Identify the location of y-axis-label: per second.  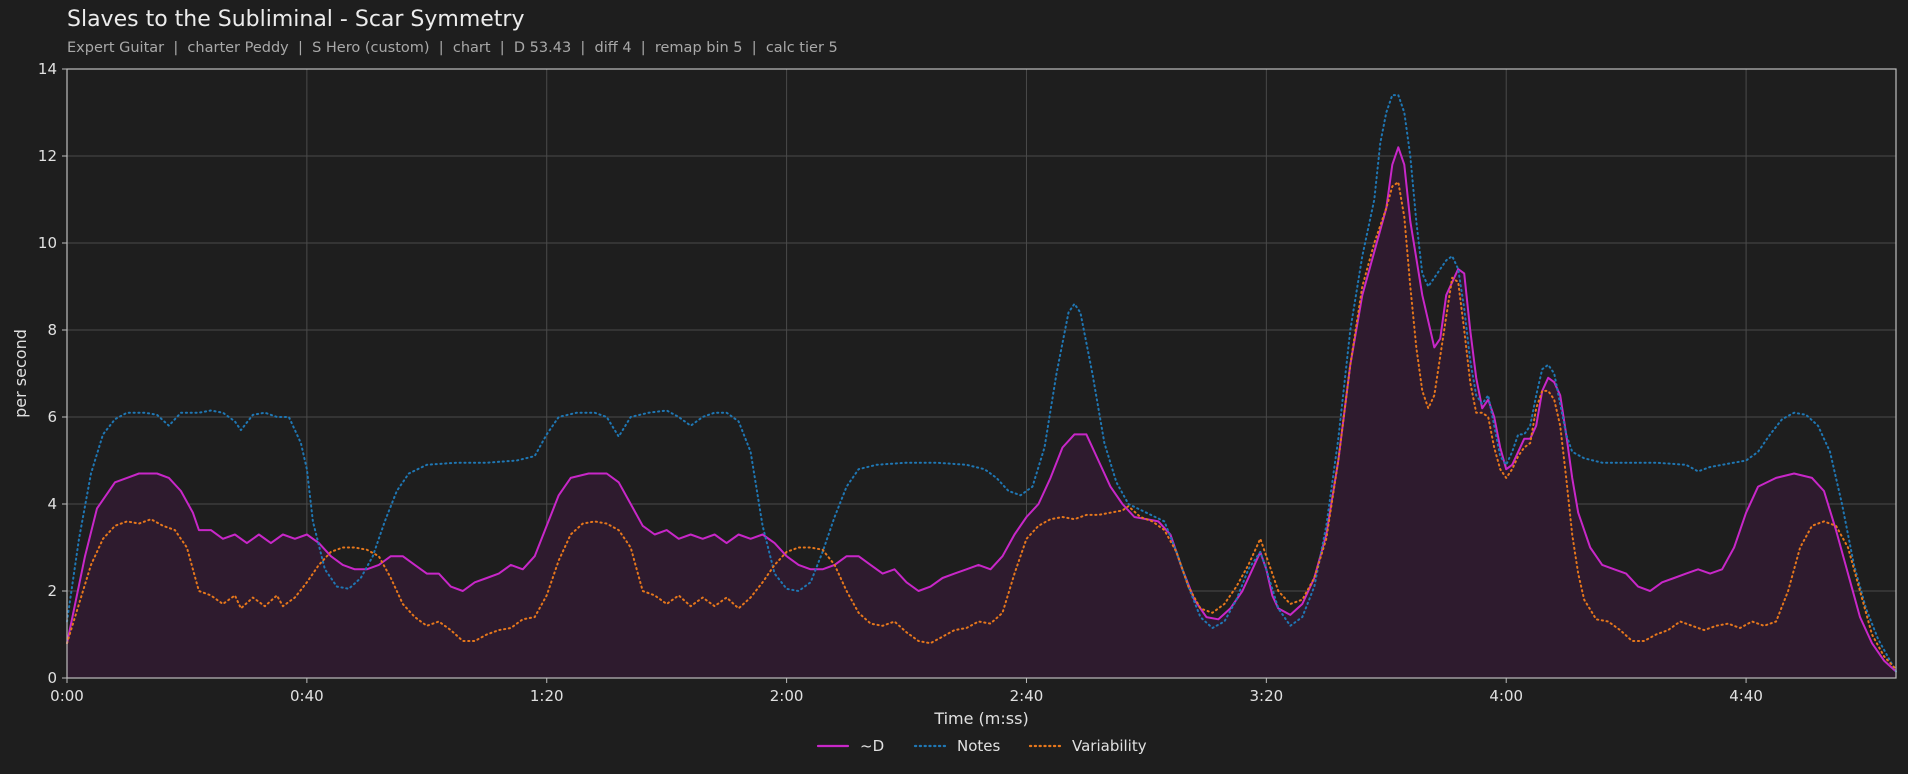
(20, 373).